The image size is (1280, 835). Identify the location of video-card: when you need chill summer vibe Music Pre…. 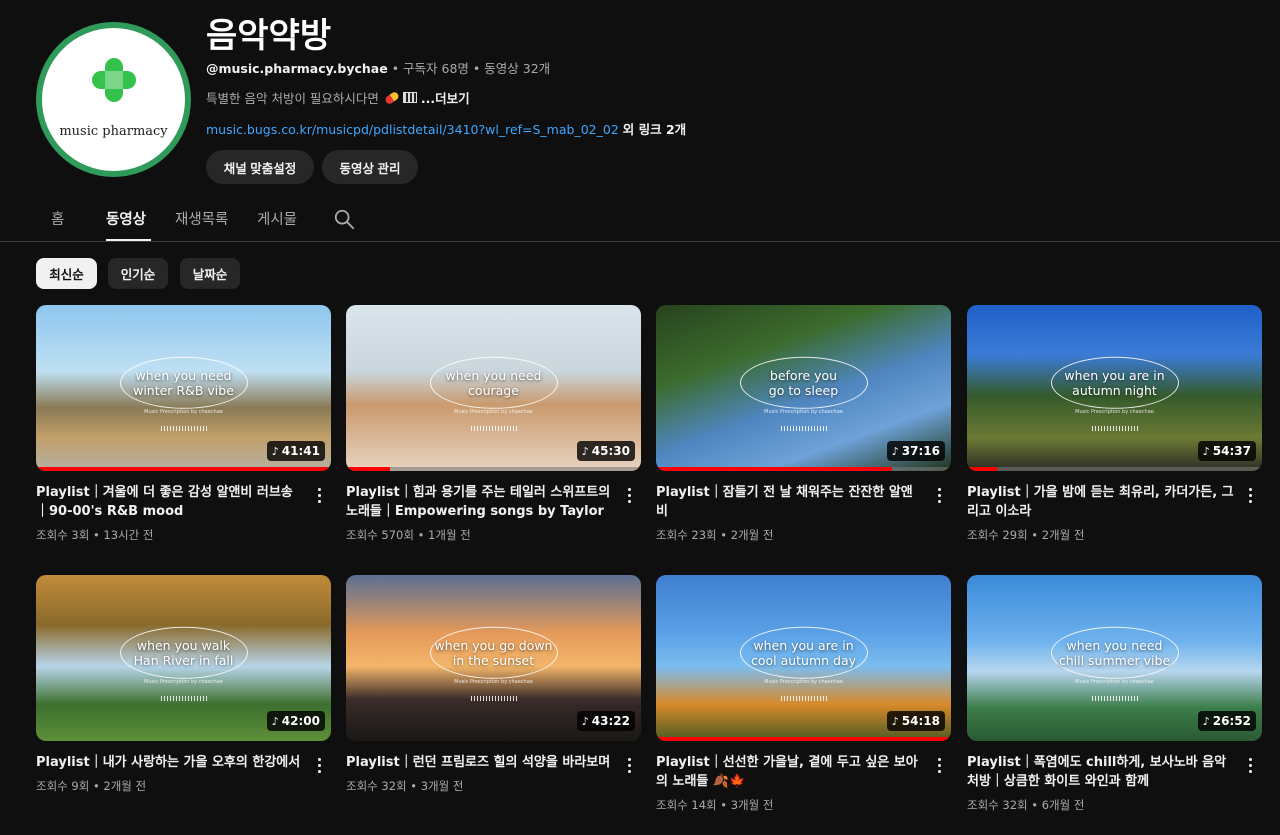
(1114, 694).